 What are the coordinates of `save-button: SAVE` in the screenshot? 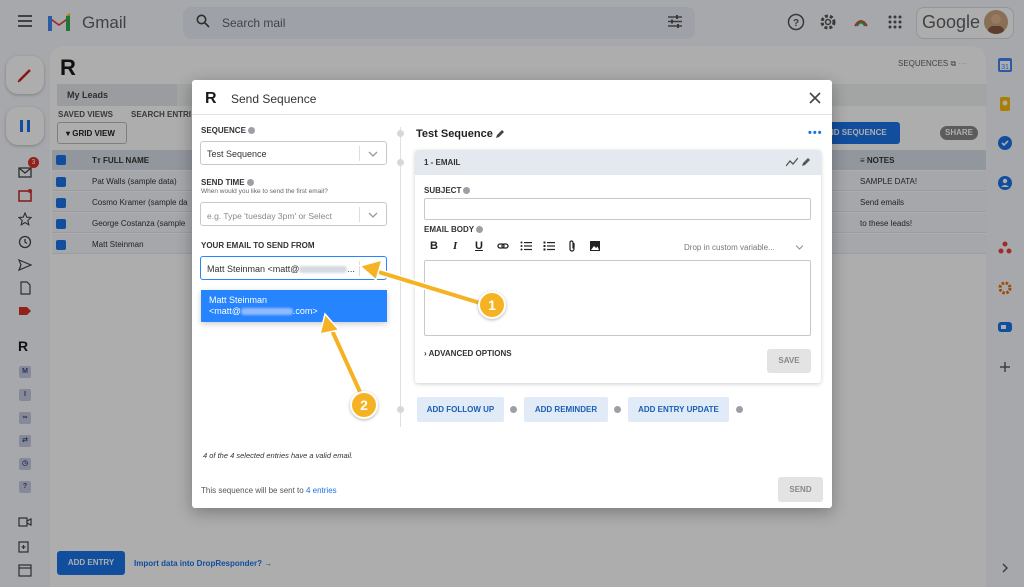 It's located at (789, 361).